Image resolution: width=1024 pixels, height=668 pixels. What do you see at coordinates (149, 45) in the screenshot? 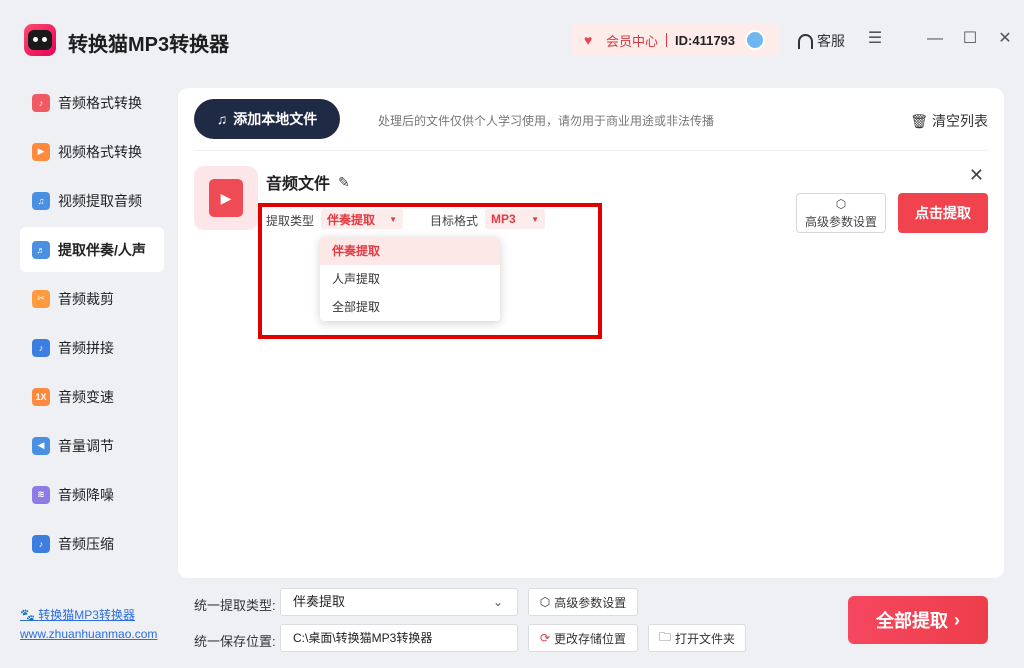
I see `app-title: 转换猫MP3转换器` at bounding box center [149, 45].